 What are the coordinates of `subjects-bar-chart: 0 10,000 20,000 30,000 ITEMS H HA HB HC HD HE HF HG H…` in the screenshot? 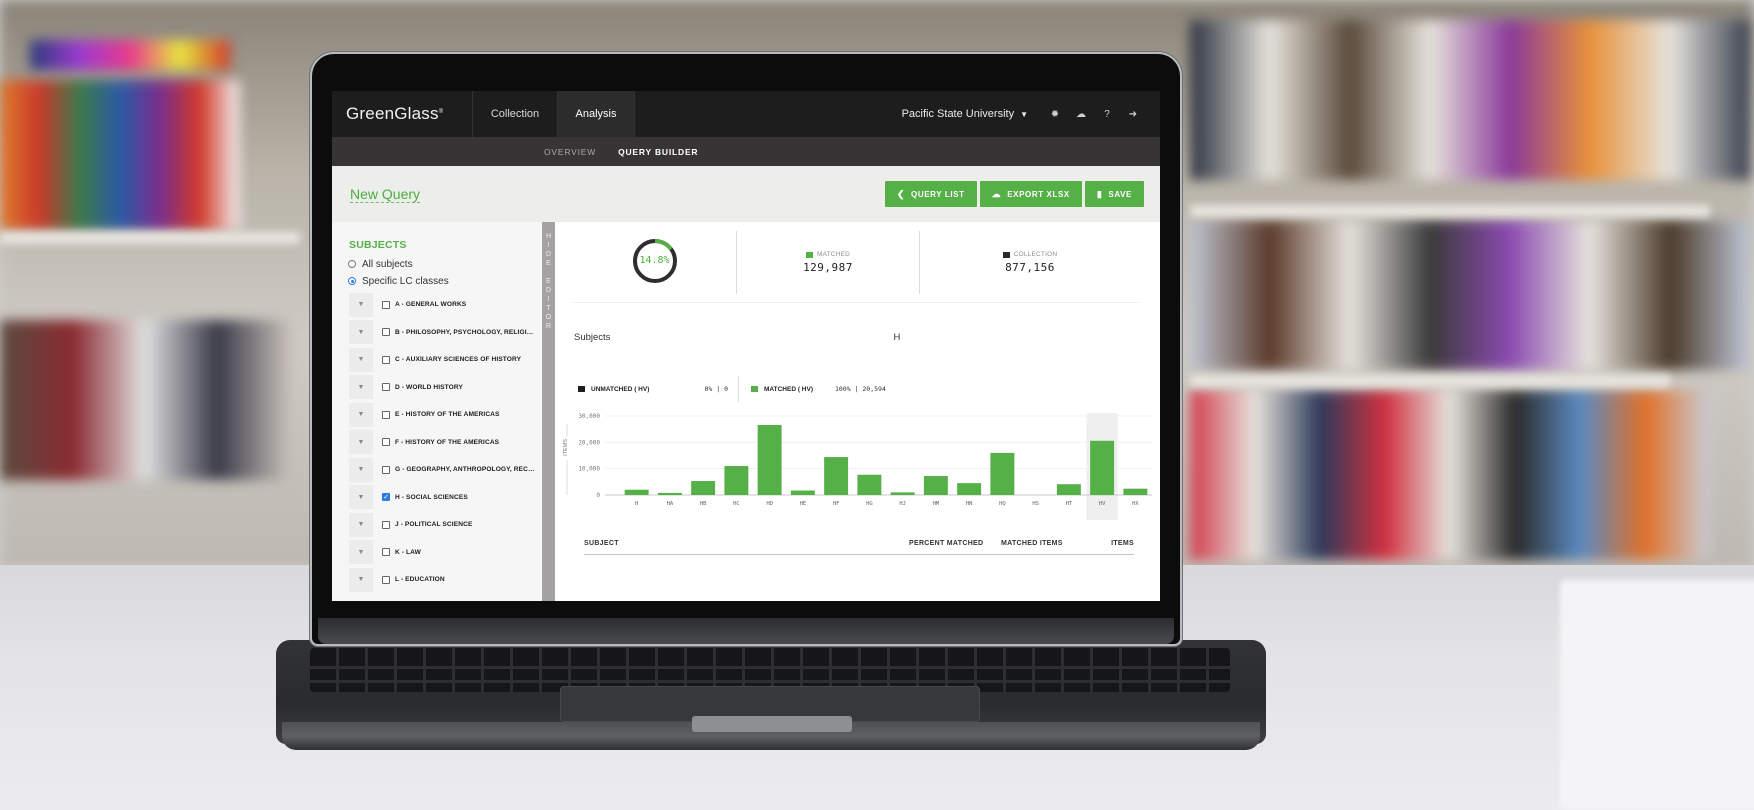 It's located at (857, 466).